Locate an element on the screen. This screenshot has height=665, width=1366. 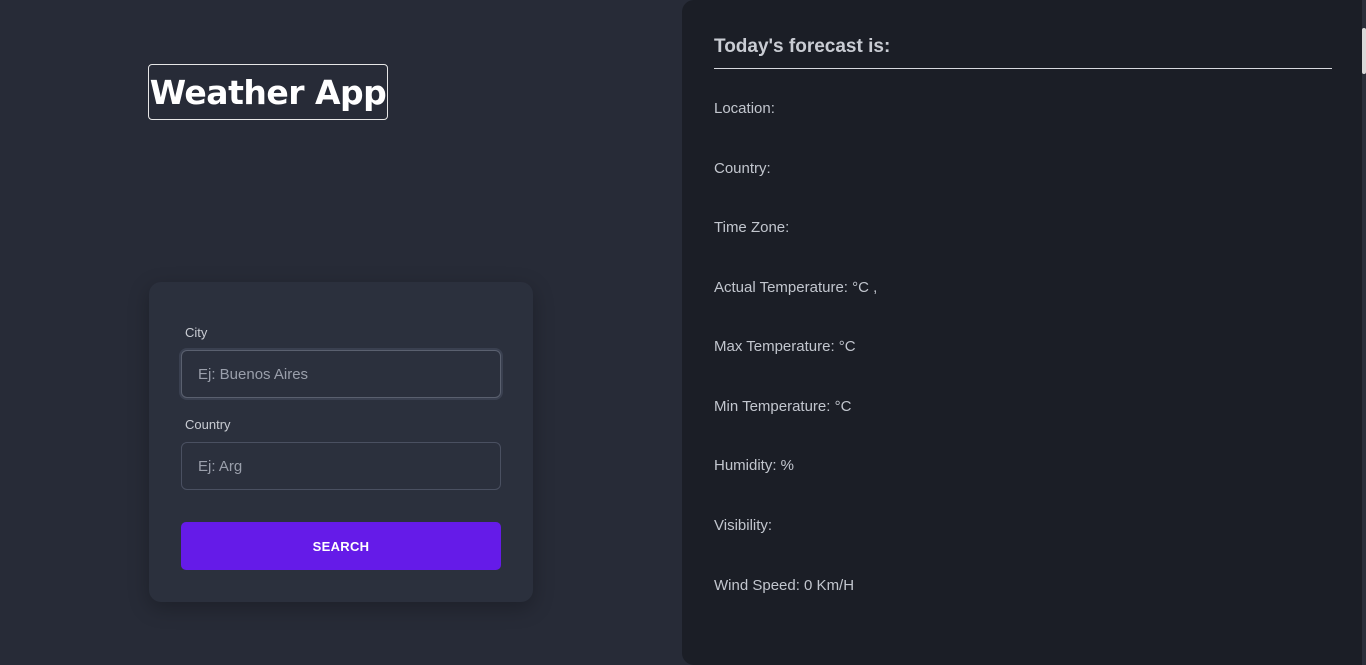
country-label: Country is located at coordinates (208, 424).